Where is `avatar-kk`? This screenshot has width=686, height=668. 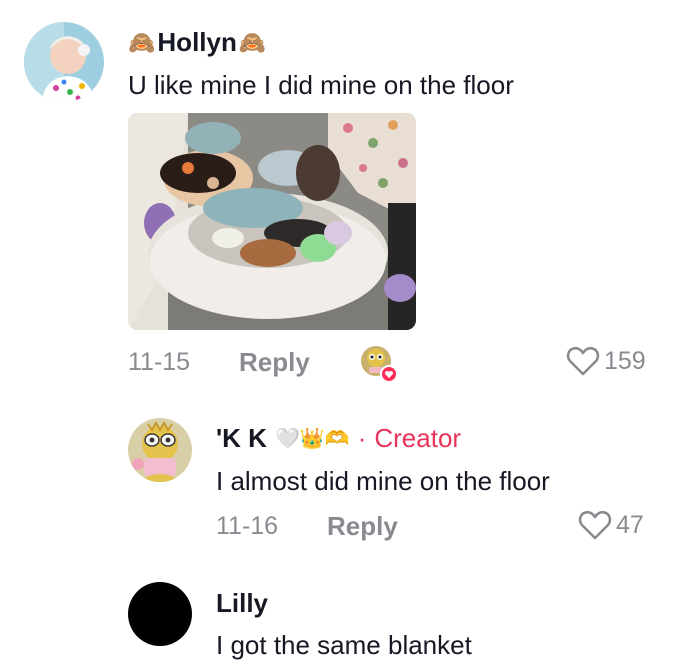 avatar-kk is located at coordinates (160, 450).